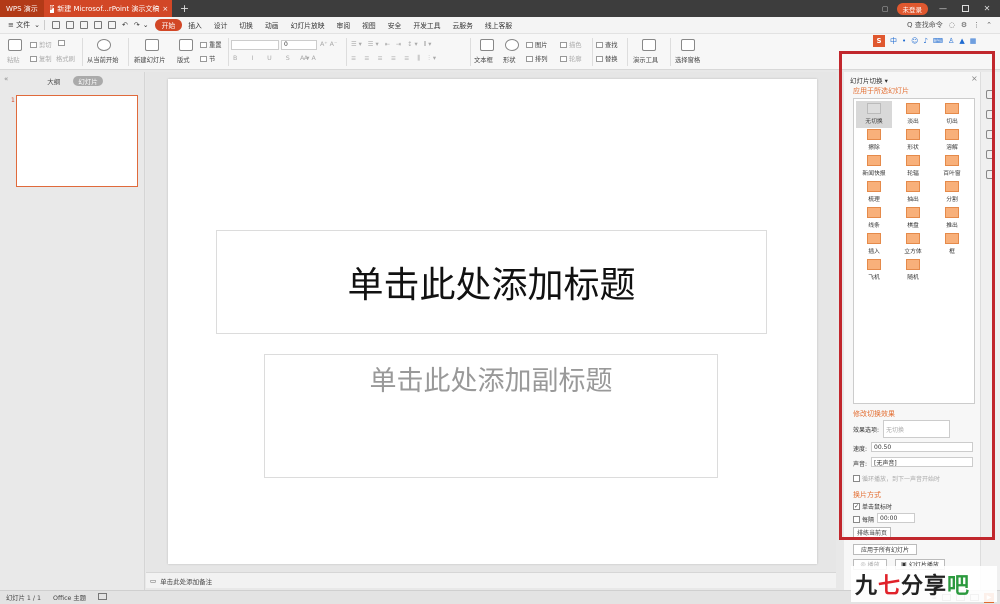  What do you see at coordinates (990, 174) in the screenshot?
I see `history-icon` at bounding box center [990, 174].